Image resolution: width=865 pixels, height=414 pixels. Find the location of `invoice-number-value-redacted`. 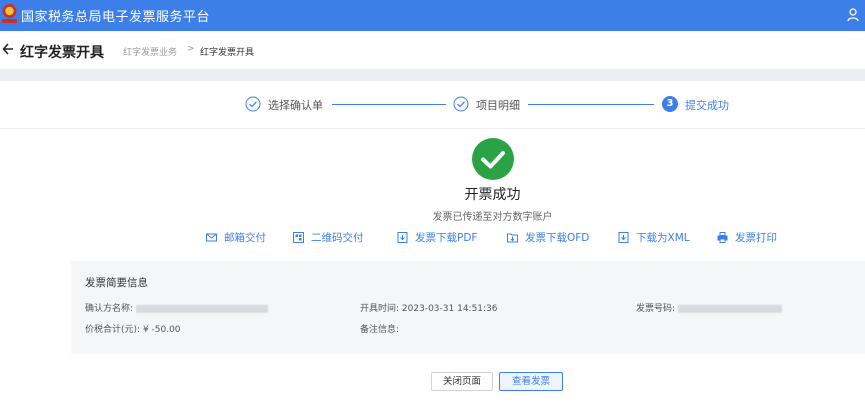

invoice-number-value-redacted is located at coordinates (729, 308).